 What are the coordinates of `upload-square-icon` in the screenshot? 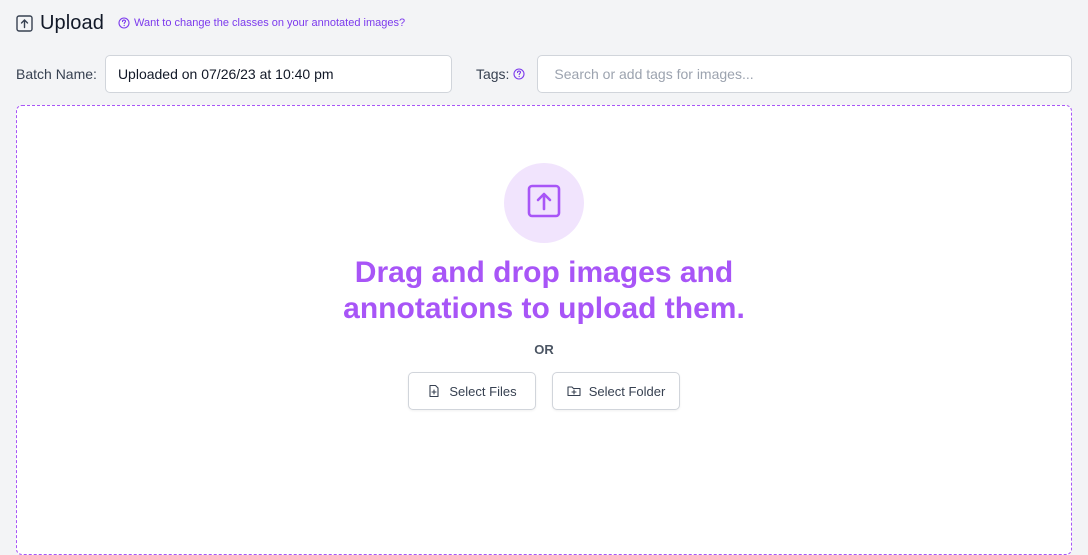 It's located at (24, 23).